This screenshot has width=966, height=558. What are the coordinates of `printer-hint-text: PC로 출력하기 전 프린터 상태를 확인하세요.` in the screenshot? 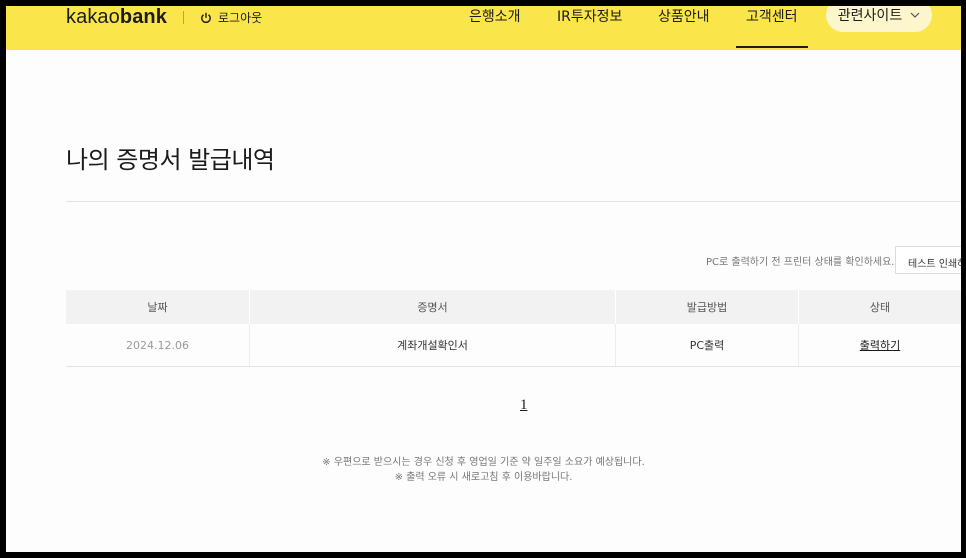 It's located at (800, 262).